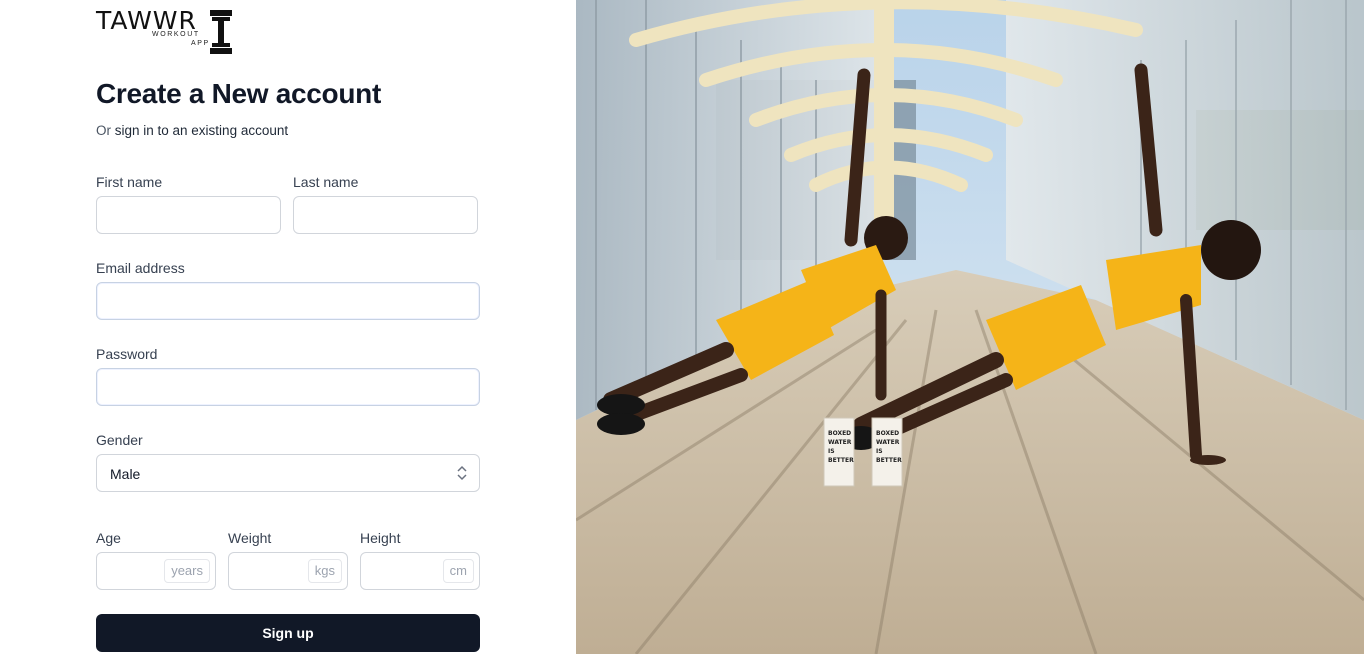 The image size is (1364, 654). I want to click on page-title: Create a New account, so click(238, 93).